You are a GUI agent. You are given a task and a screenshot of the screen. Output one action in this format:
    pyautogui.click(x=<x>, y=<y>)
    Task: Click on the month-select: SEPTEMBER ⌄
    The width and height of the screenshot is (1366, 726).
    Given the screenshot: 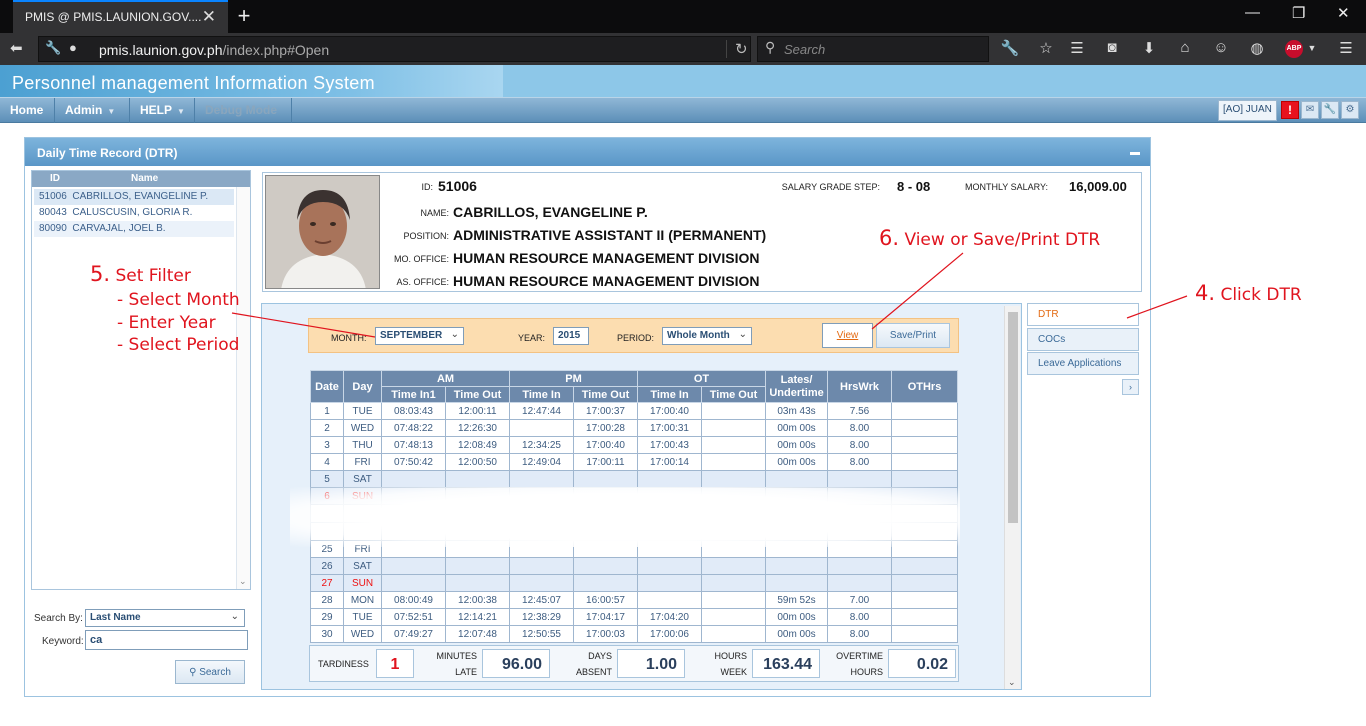 What is the action you would take?
    pyautogui.click(x=419, y=336)
    